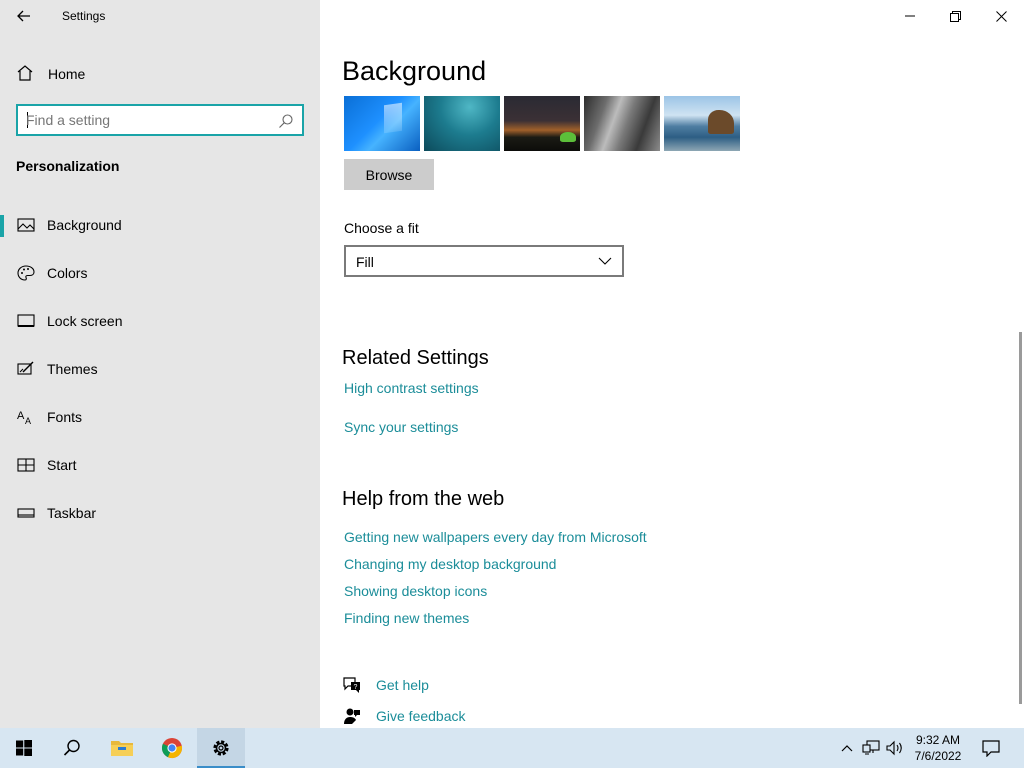  I want to click on chrome-button, so click(172, 748).